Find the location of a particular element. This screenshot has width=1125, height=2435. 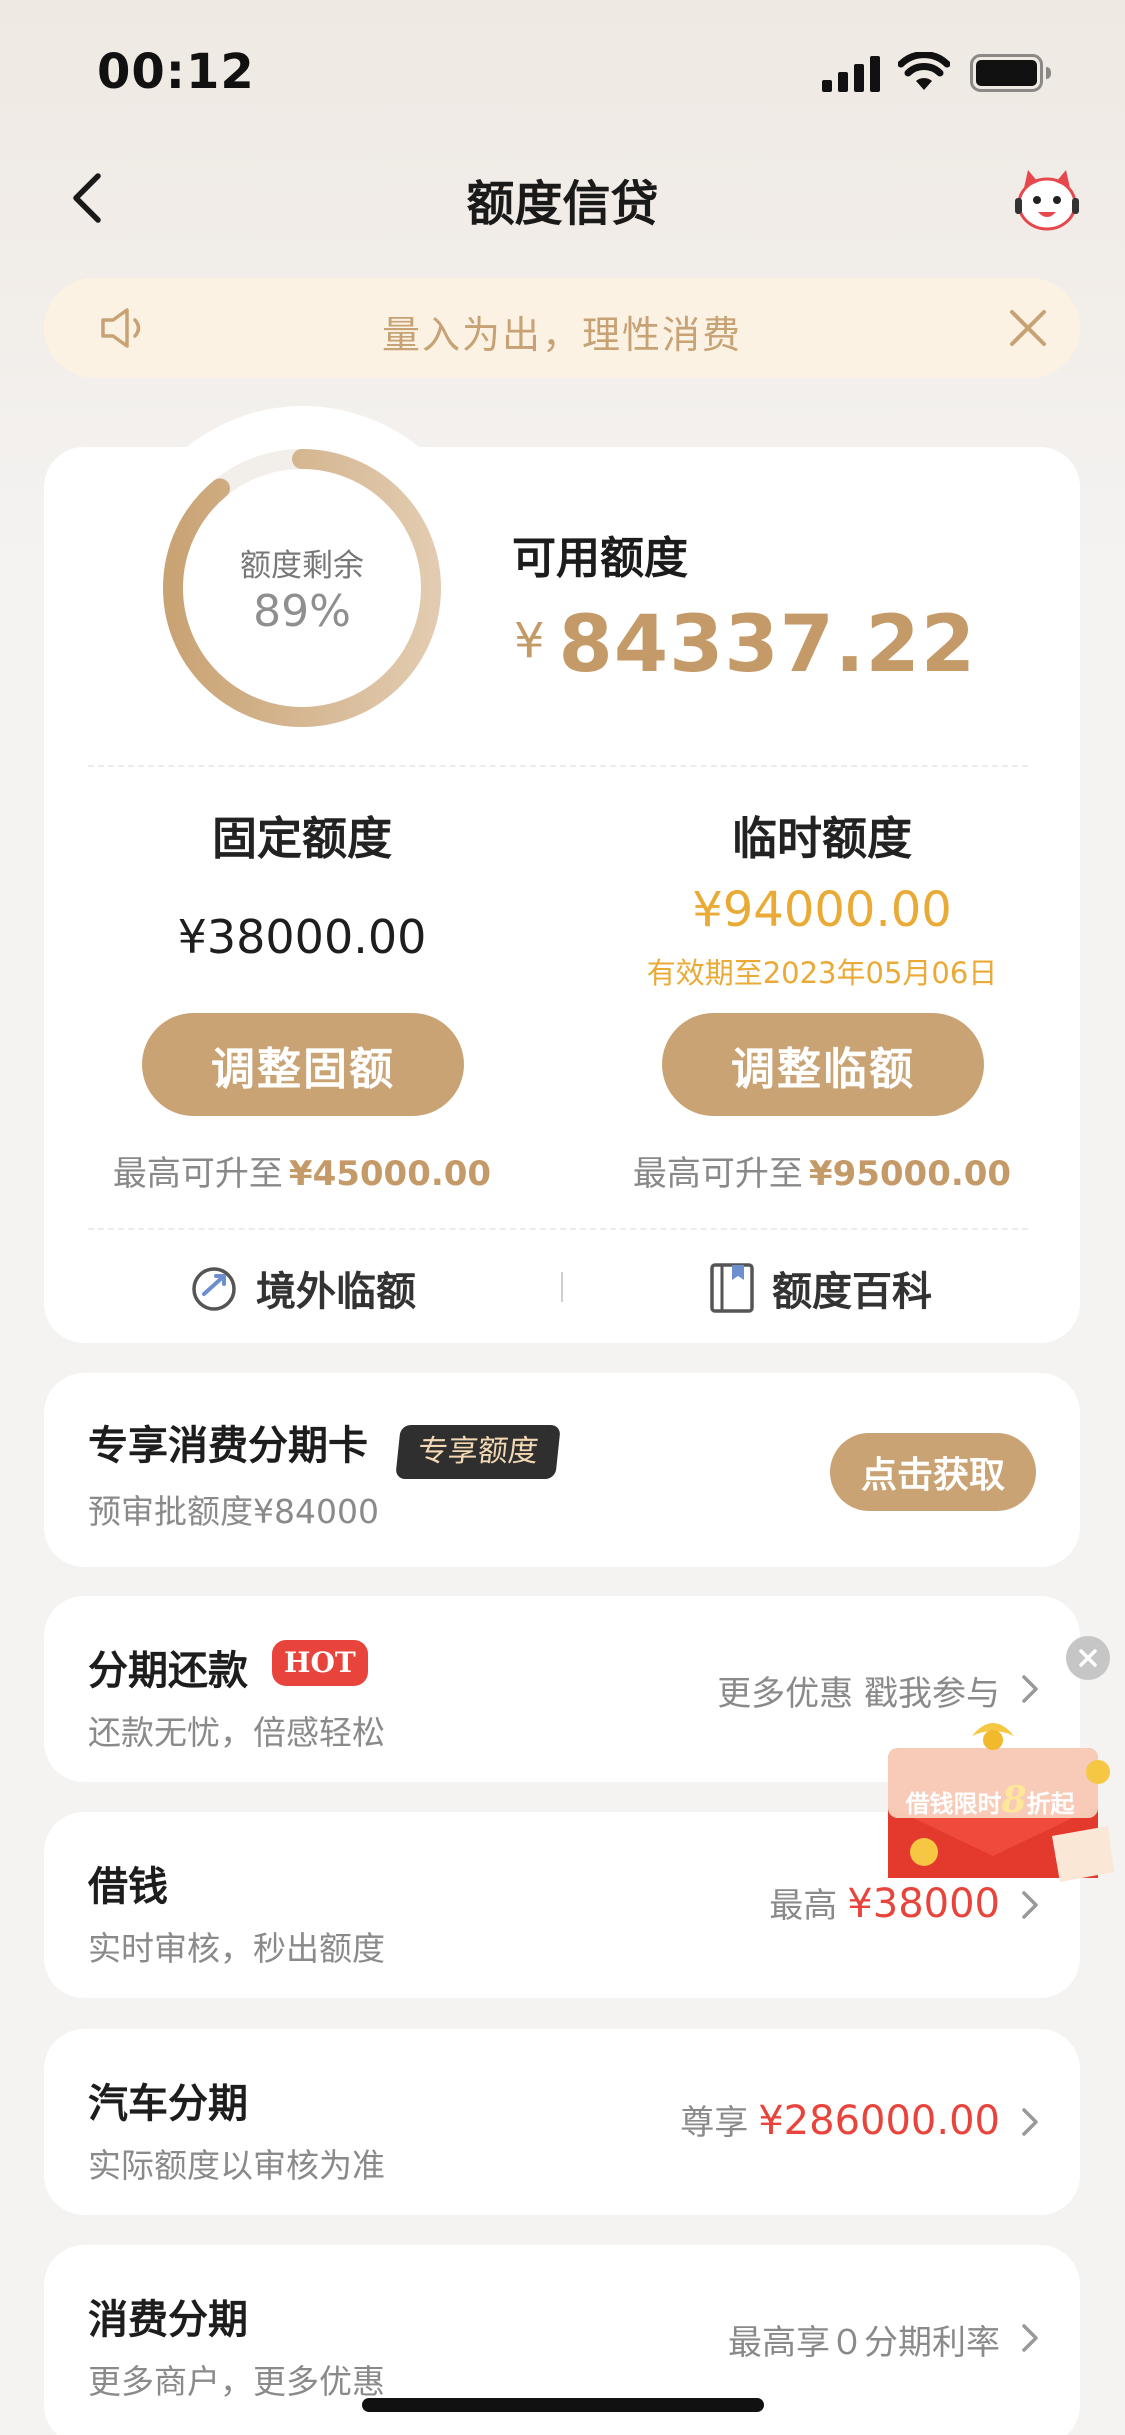

wifi-icon is located at coordinates (924, 71).